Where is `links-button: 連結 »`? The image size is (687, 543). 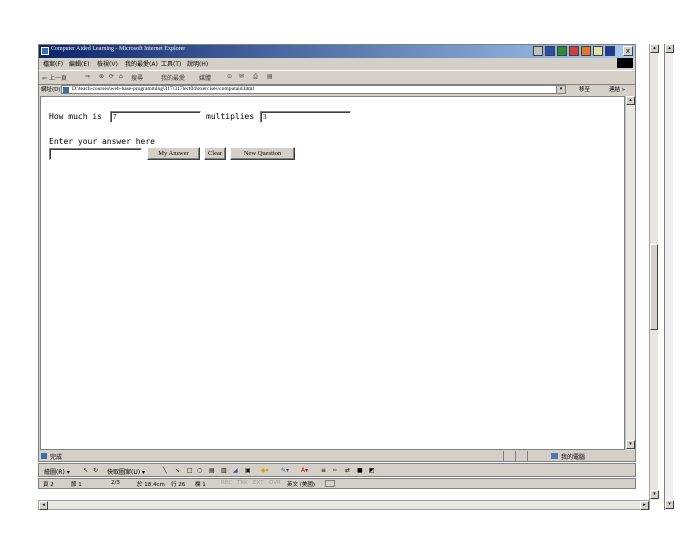 links-button: 連結 » is located at coordinates (617, 89).